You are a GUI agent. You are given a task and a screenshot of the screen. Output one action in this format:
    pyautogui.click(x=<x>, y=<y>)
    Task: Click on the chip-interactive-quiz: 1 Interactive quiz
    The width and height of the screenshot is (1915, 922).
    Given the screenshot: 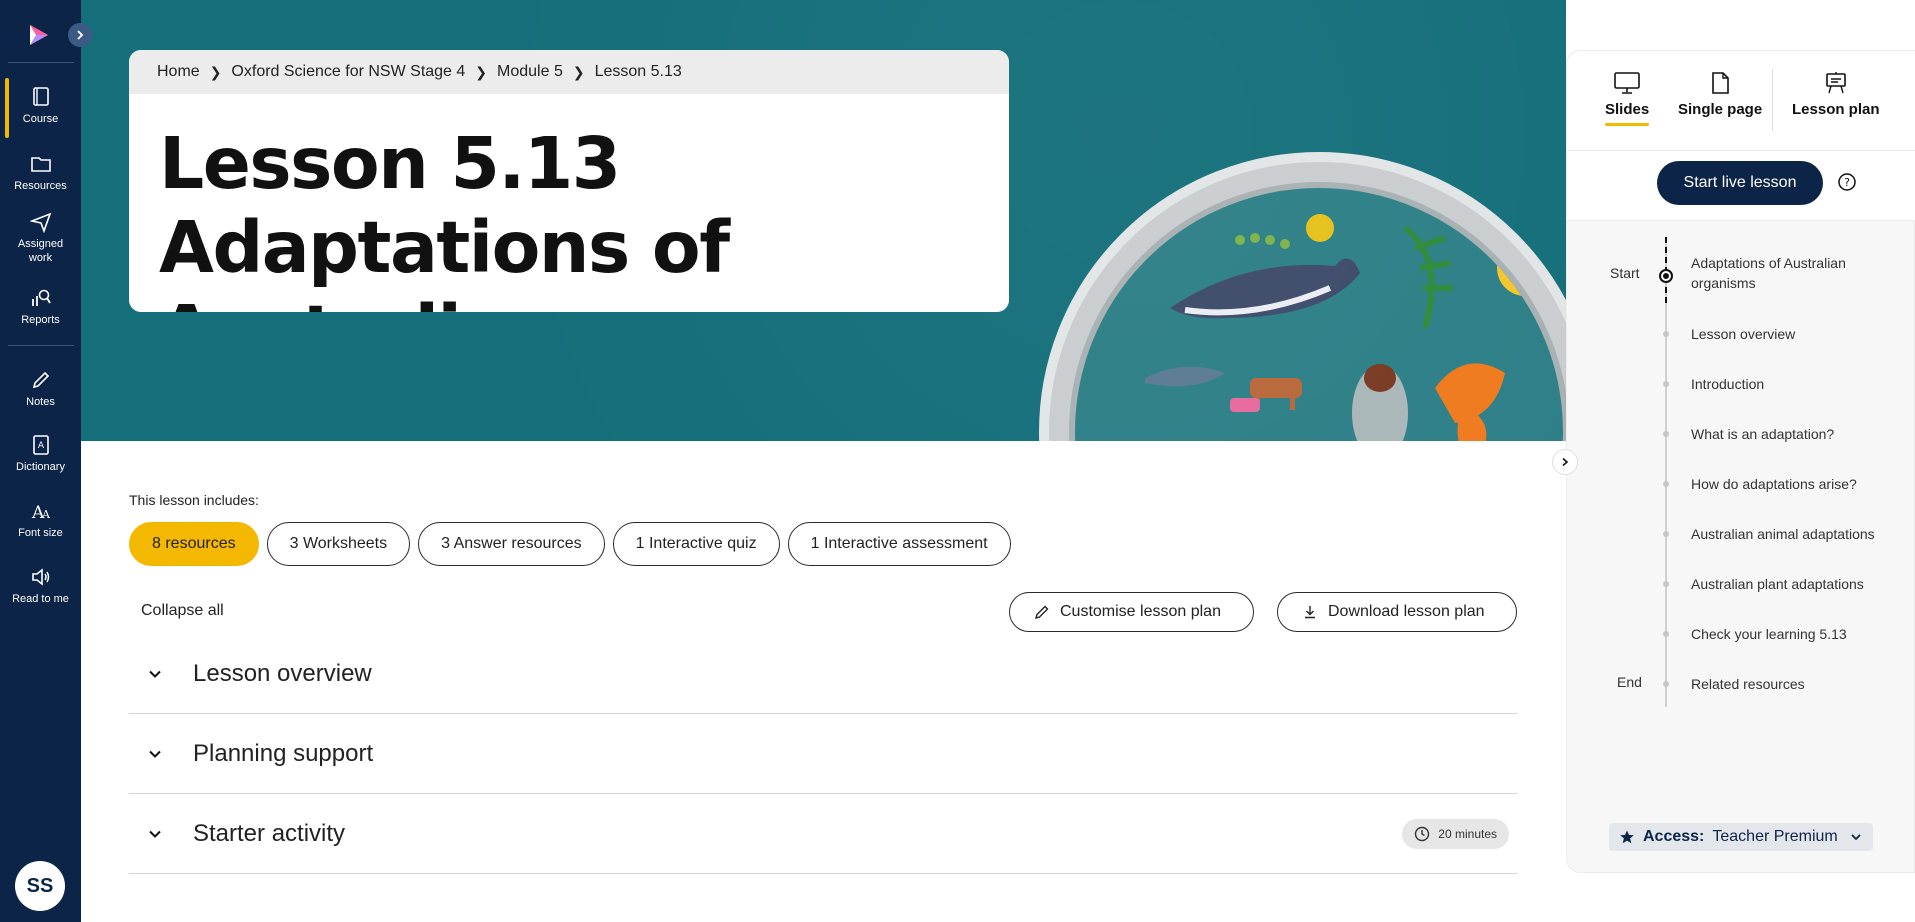 What is the action you would take?
    pyautogui.click(x=696, y=544)
    